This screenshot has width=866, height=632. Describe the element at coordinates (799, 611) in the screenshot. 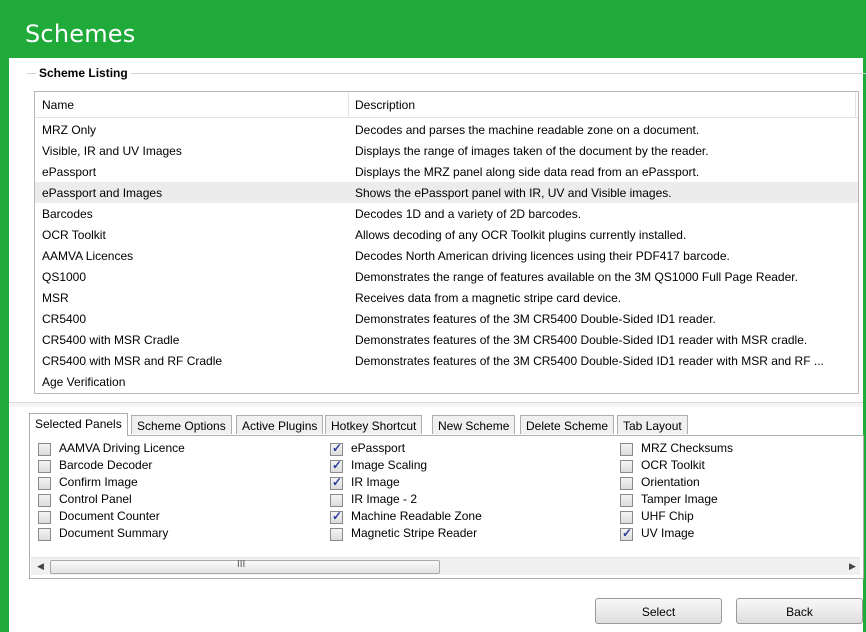

I see `back-button: Back` at that location.